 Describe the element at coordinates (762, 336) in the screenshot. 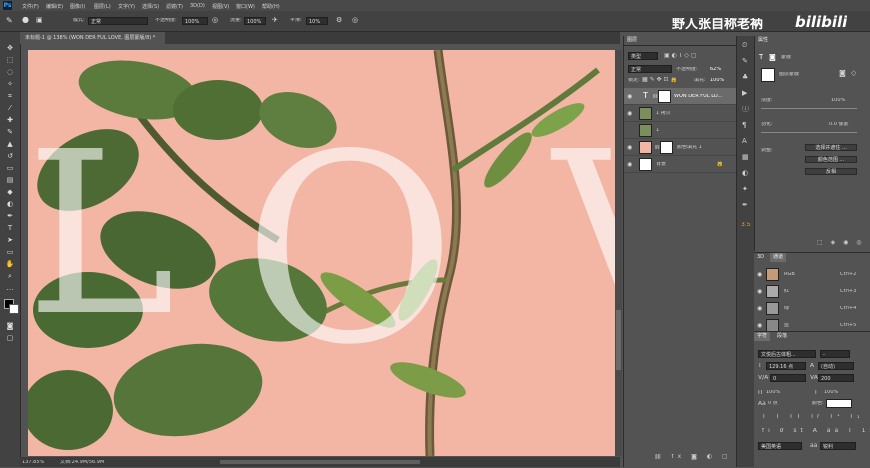

I see `tab-character: 字符` at that location.